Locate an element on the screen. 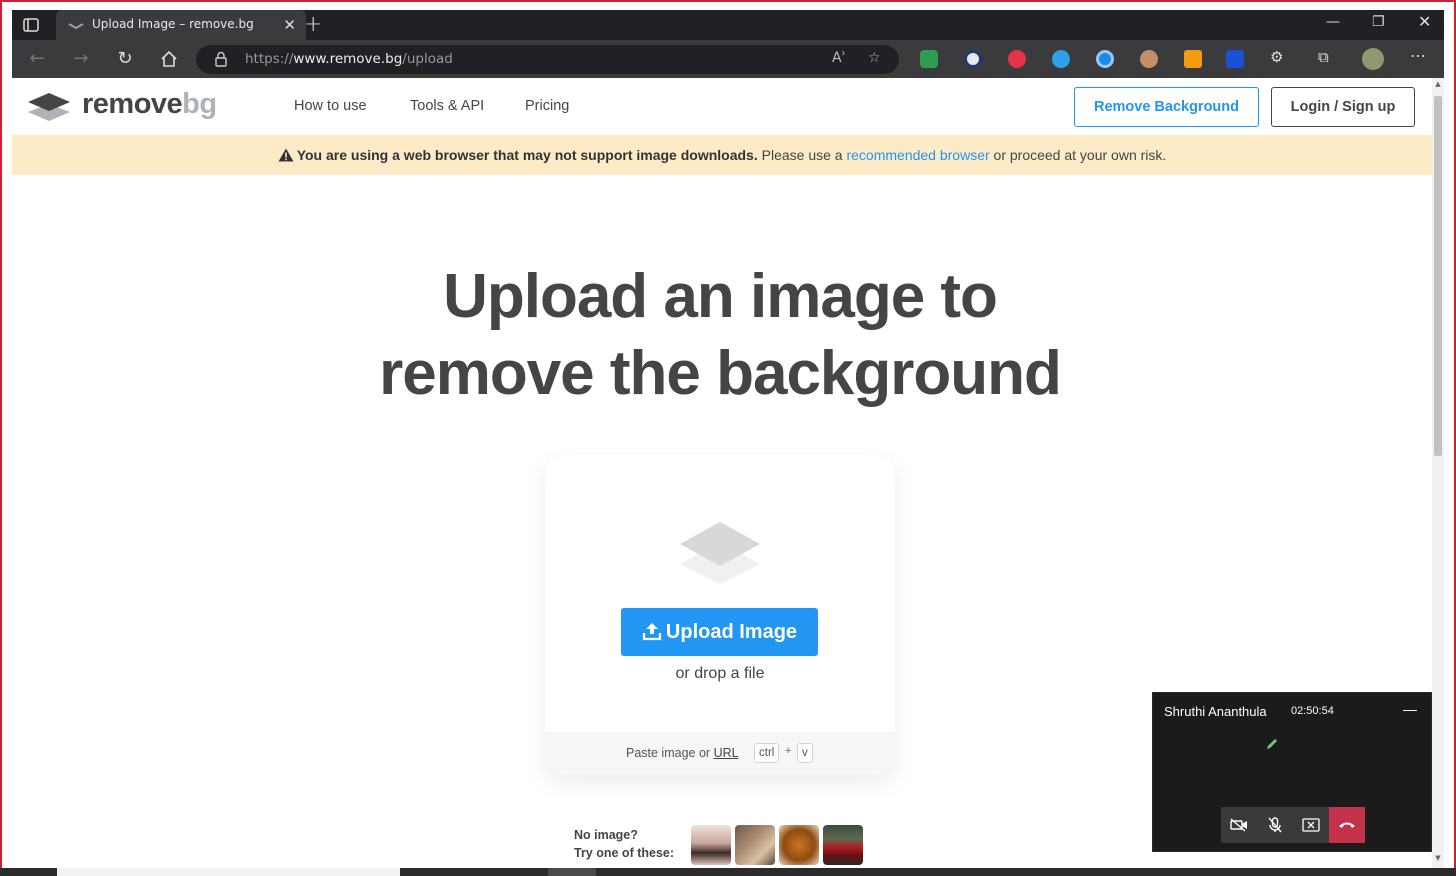  taskbar-window is located at coordinates (228, 872).